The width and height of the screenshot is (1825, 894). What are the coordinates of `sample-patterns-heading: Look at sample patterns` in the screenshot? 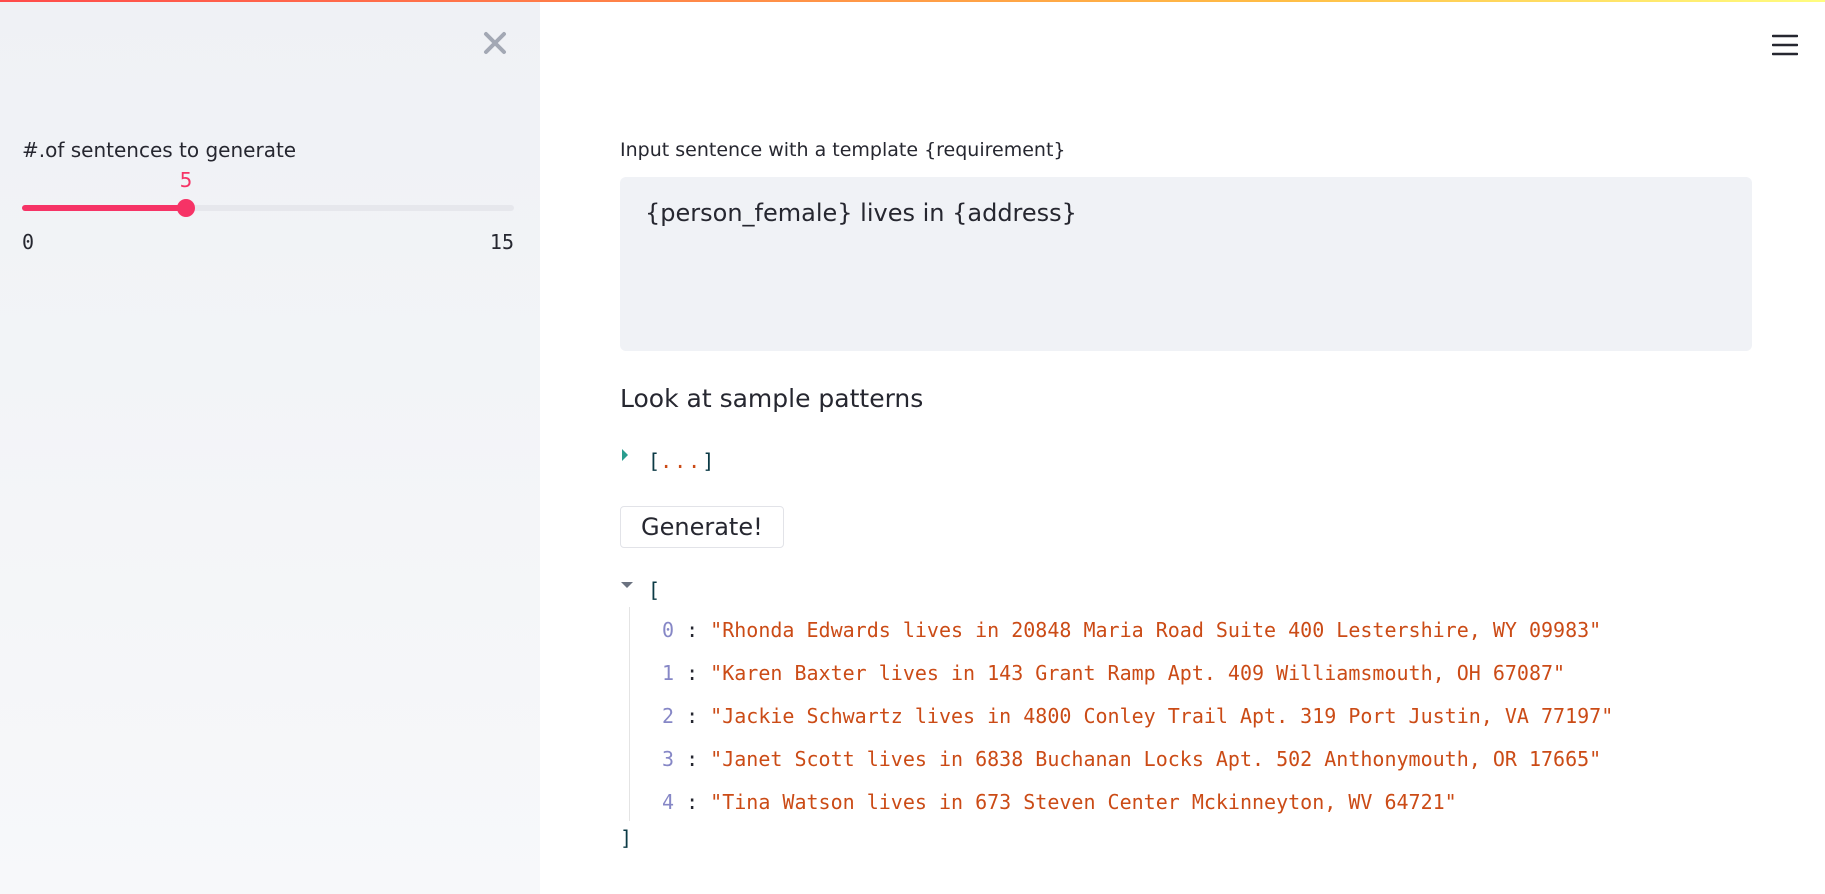 It's located at (772, 398).